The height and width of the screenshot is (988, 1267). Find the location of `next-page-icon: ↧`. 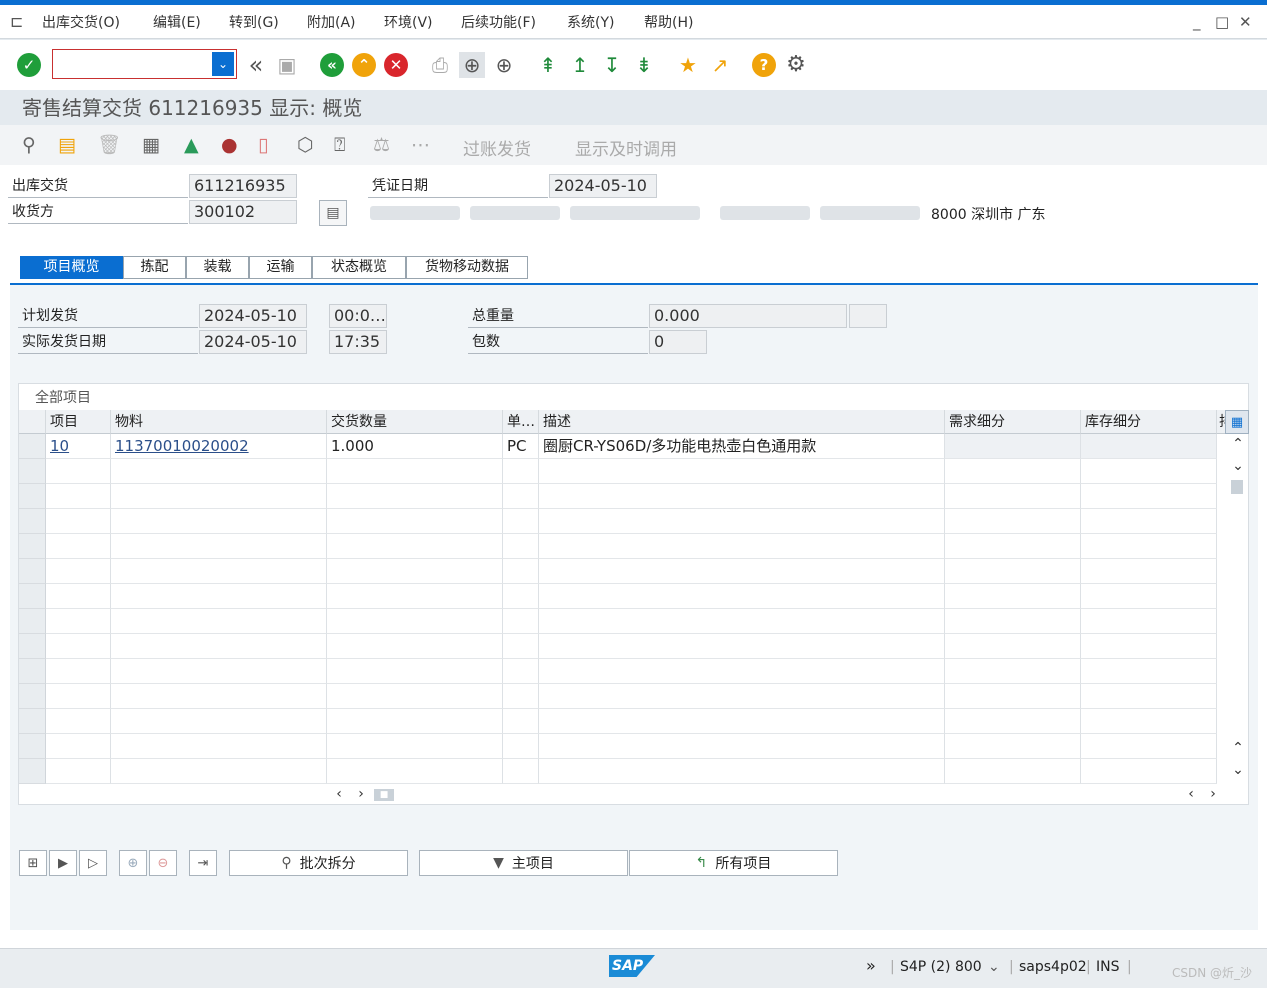

next-page-icon: ↧ is located at coordinates (612, 65).